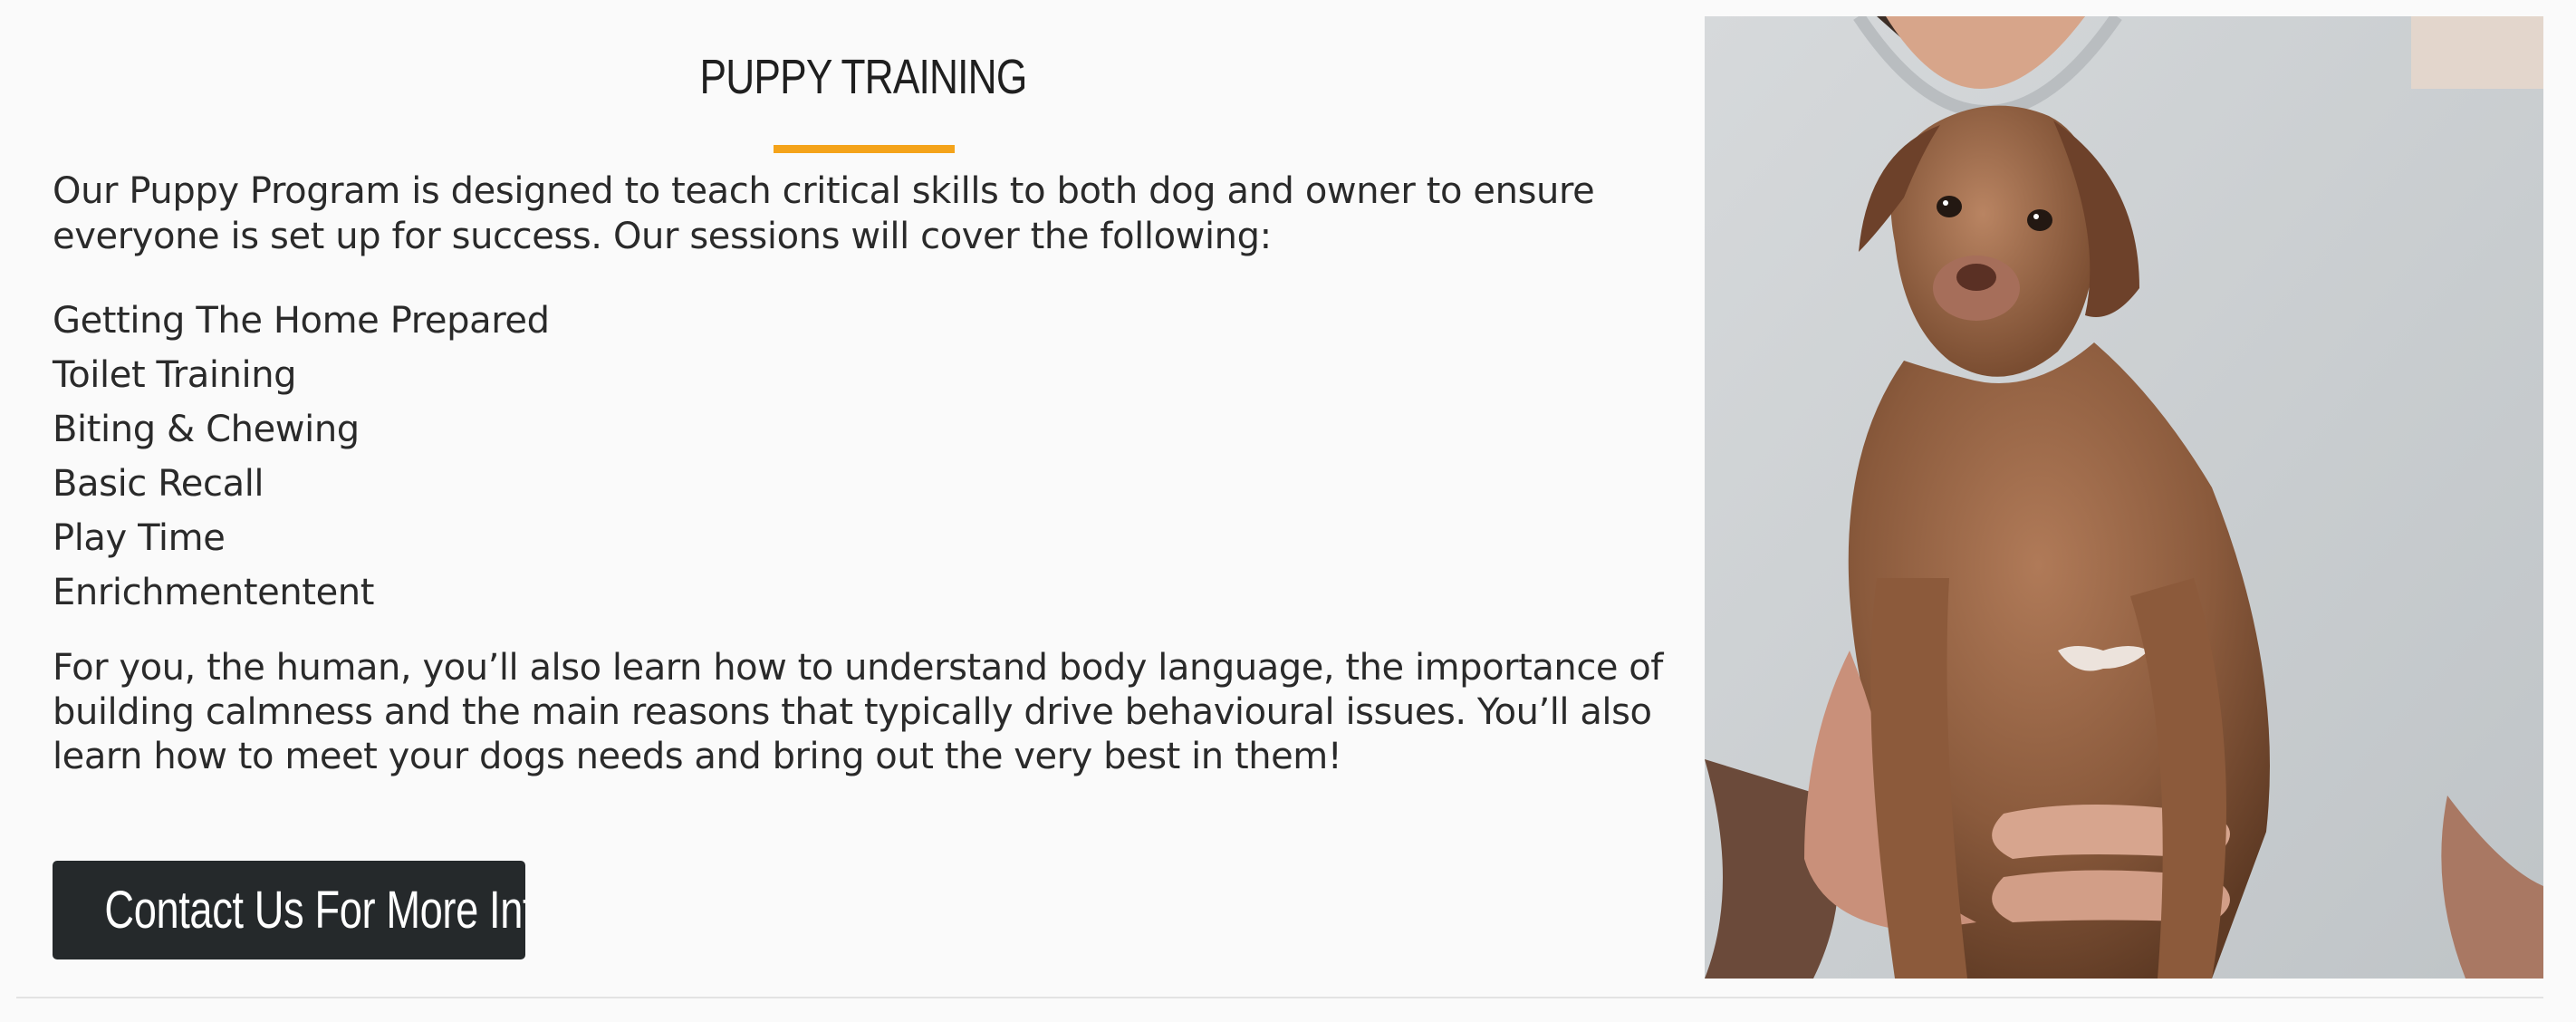 The width and height of the screenshot is (2576, 1022). What do you see at coordinates (1279, 997) in the screenshot?
I see `section-divider` at bounding box center [1279, 997].